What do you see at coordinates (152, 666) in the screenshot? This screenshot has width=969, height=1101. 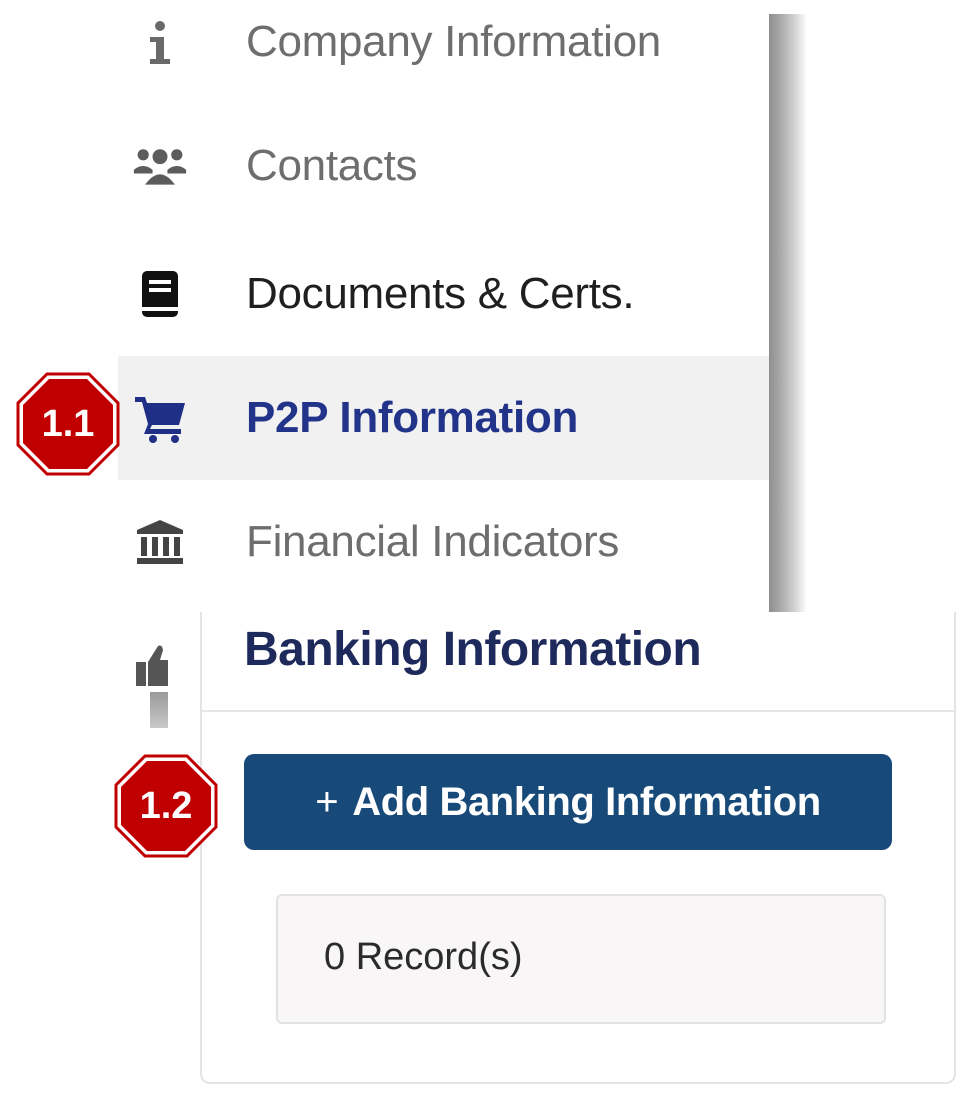 I see `thumbs-up-icon` at bounding box center [152, 666].